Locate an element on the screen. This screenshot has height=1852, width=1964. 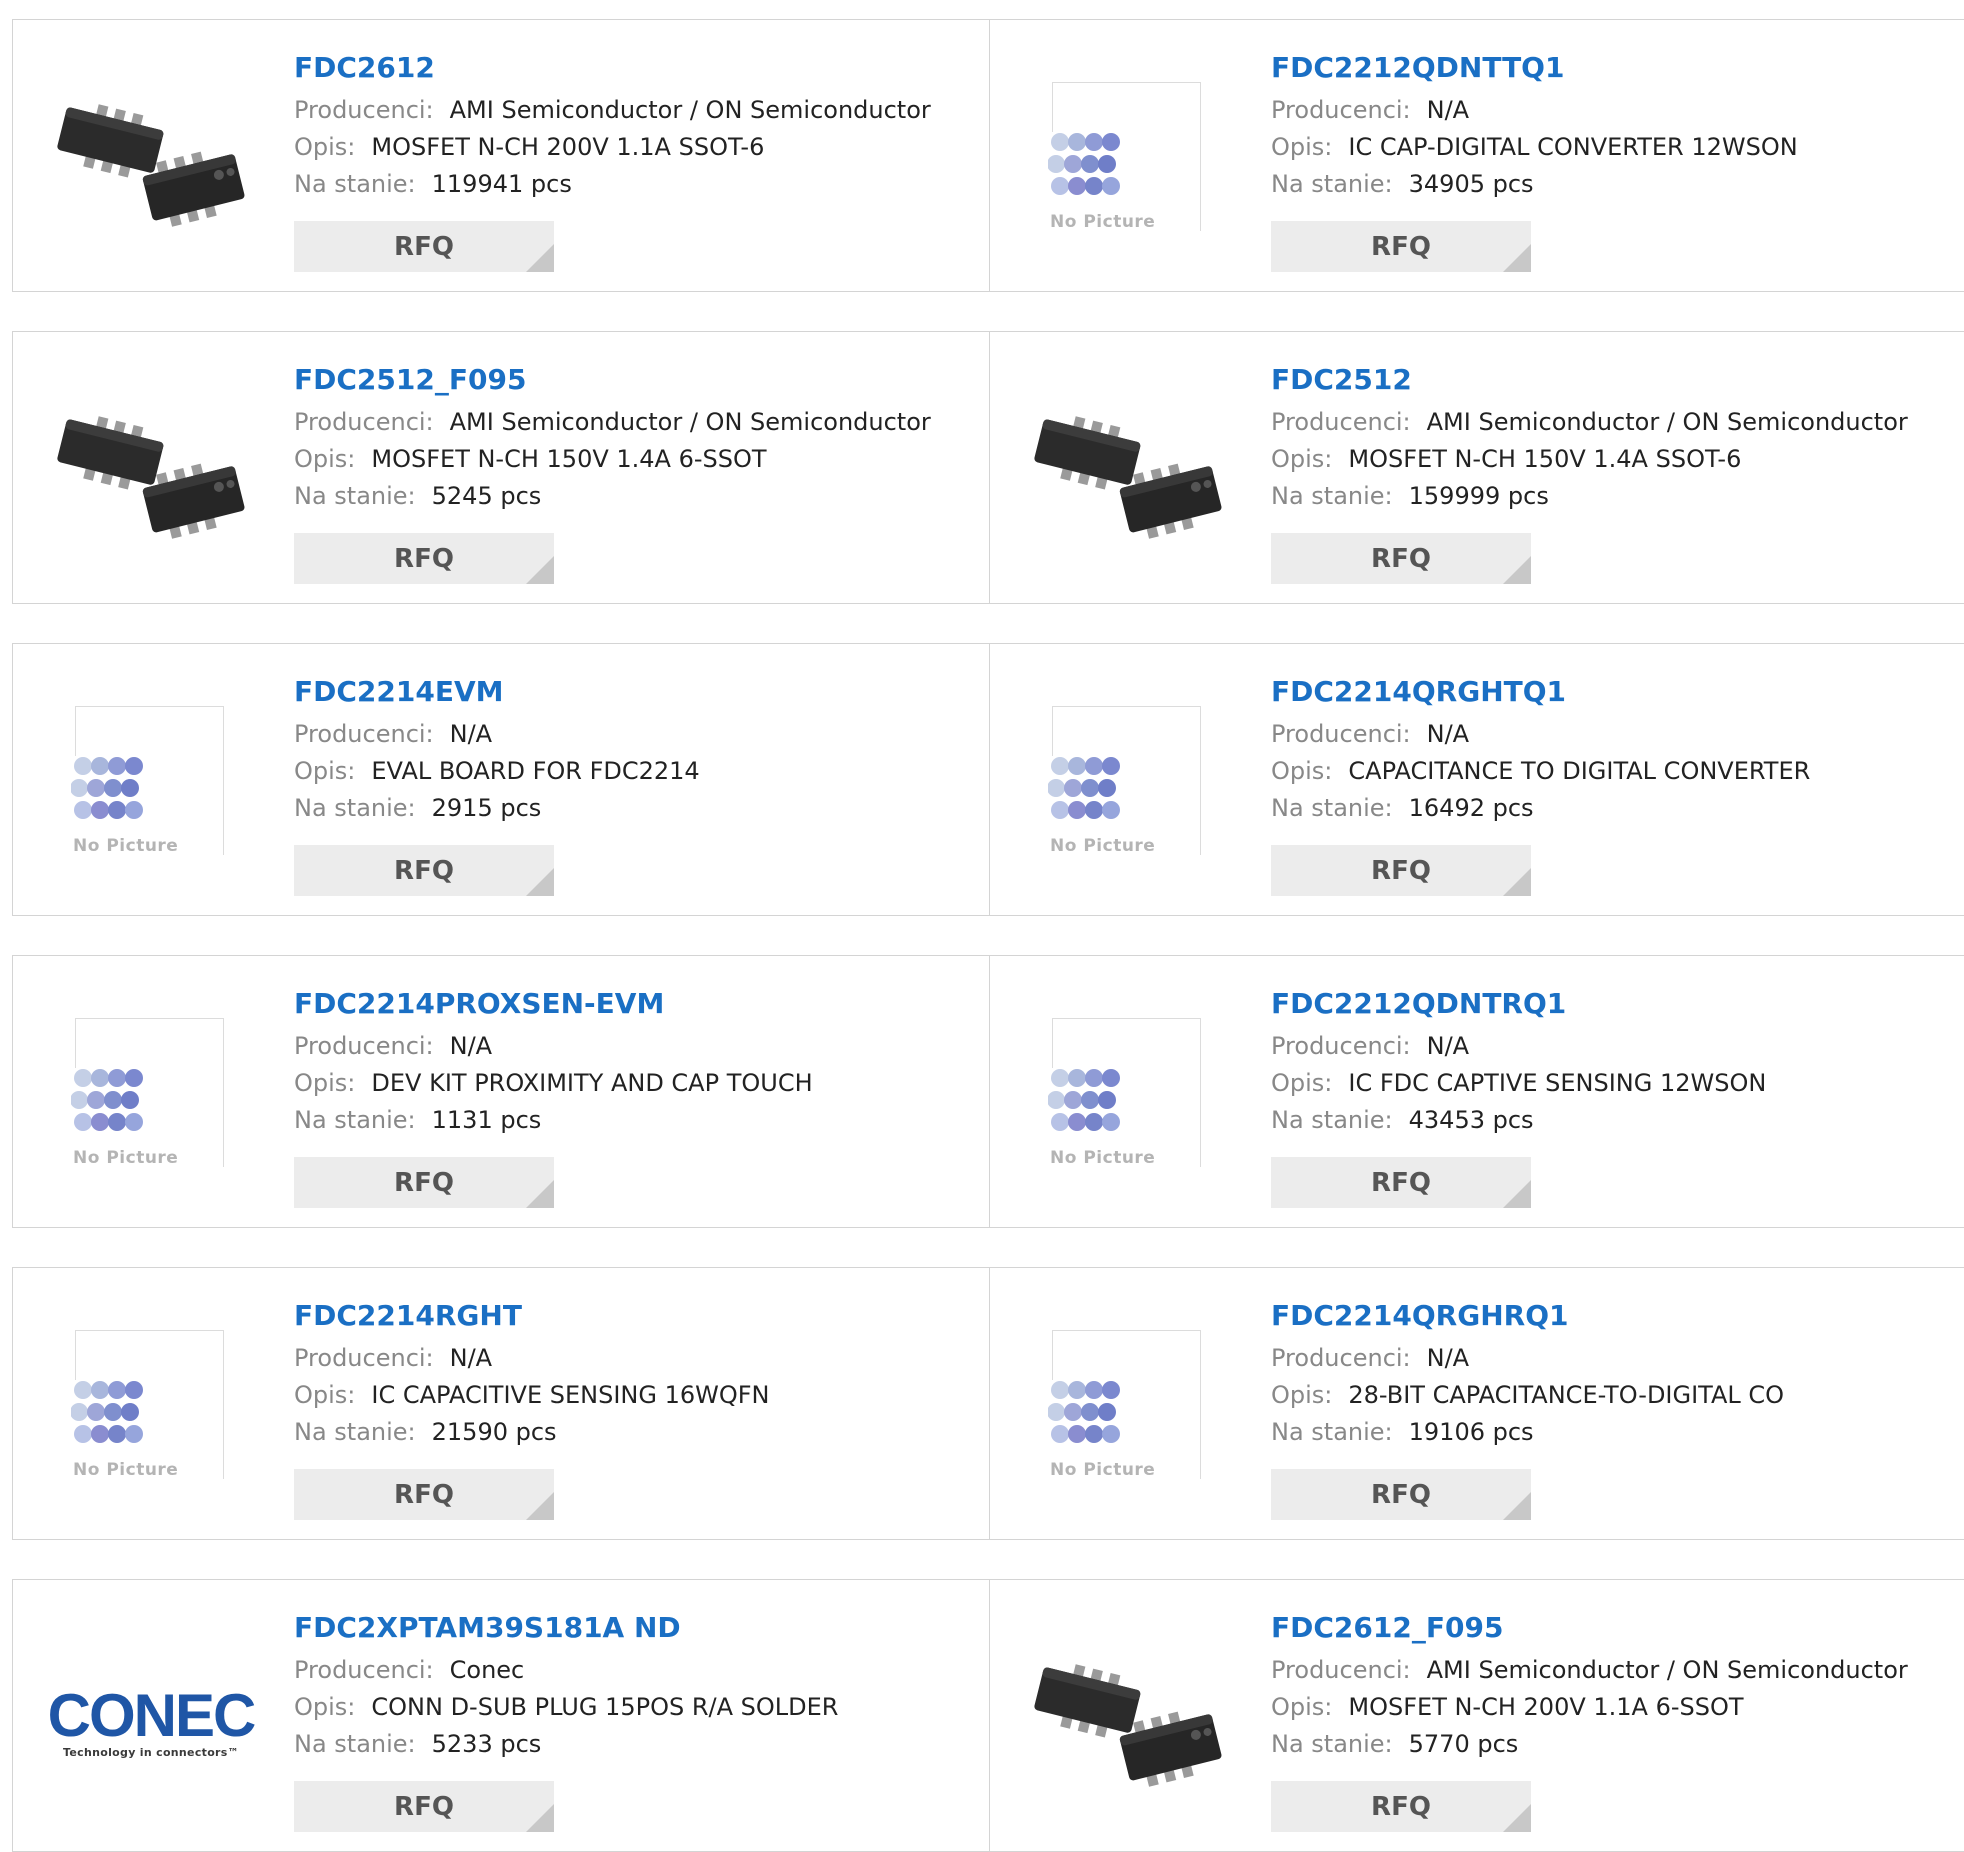
manufacturer-value: N/A is located at coordinates (1448, 734).